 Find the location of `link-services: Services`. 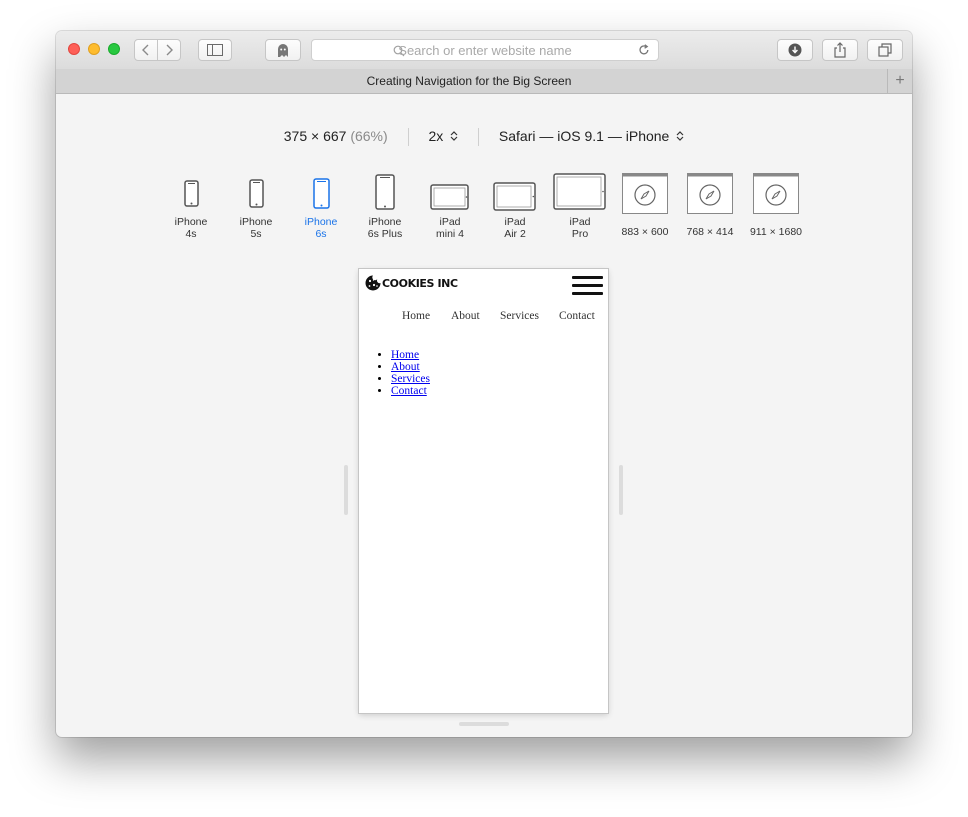

link-services: Services is located at coordinates (410, 379).